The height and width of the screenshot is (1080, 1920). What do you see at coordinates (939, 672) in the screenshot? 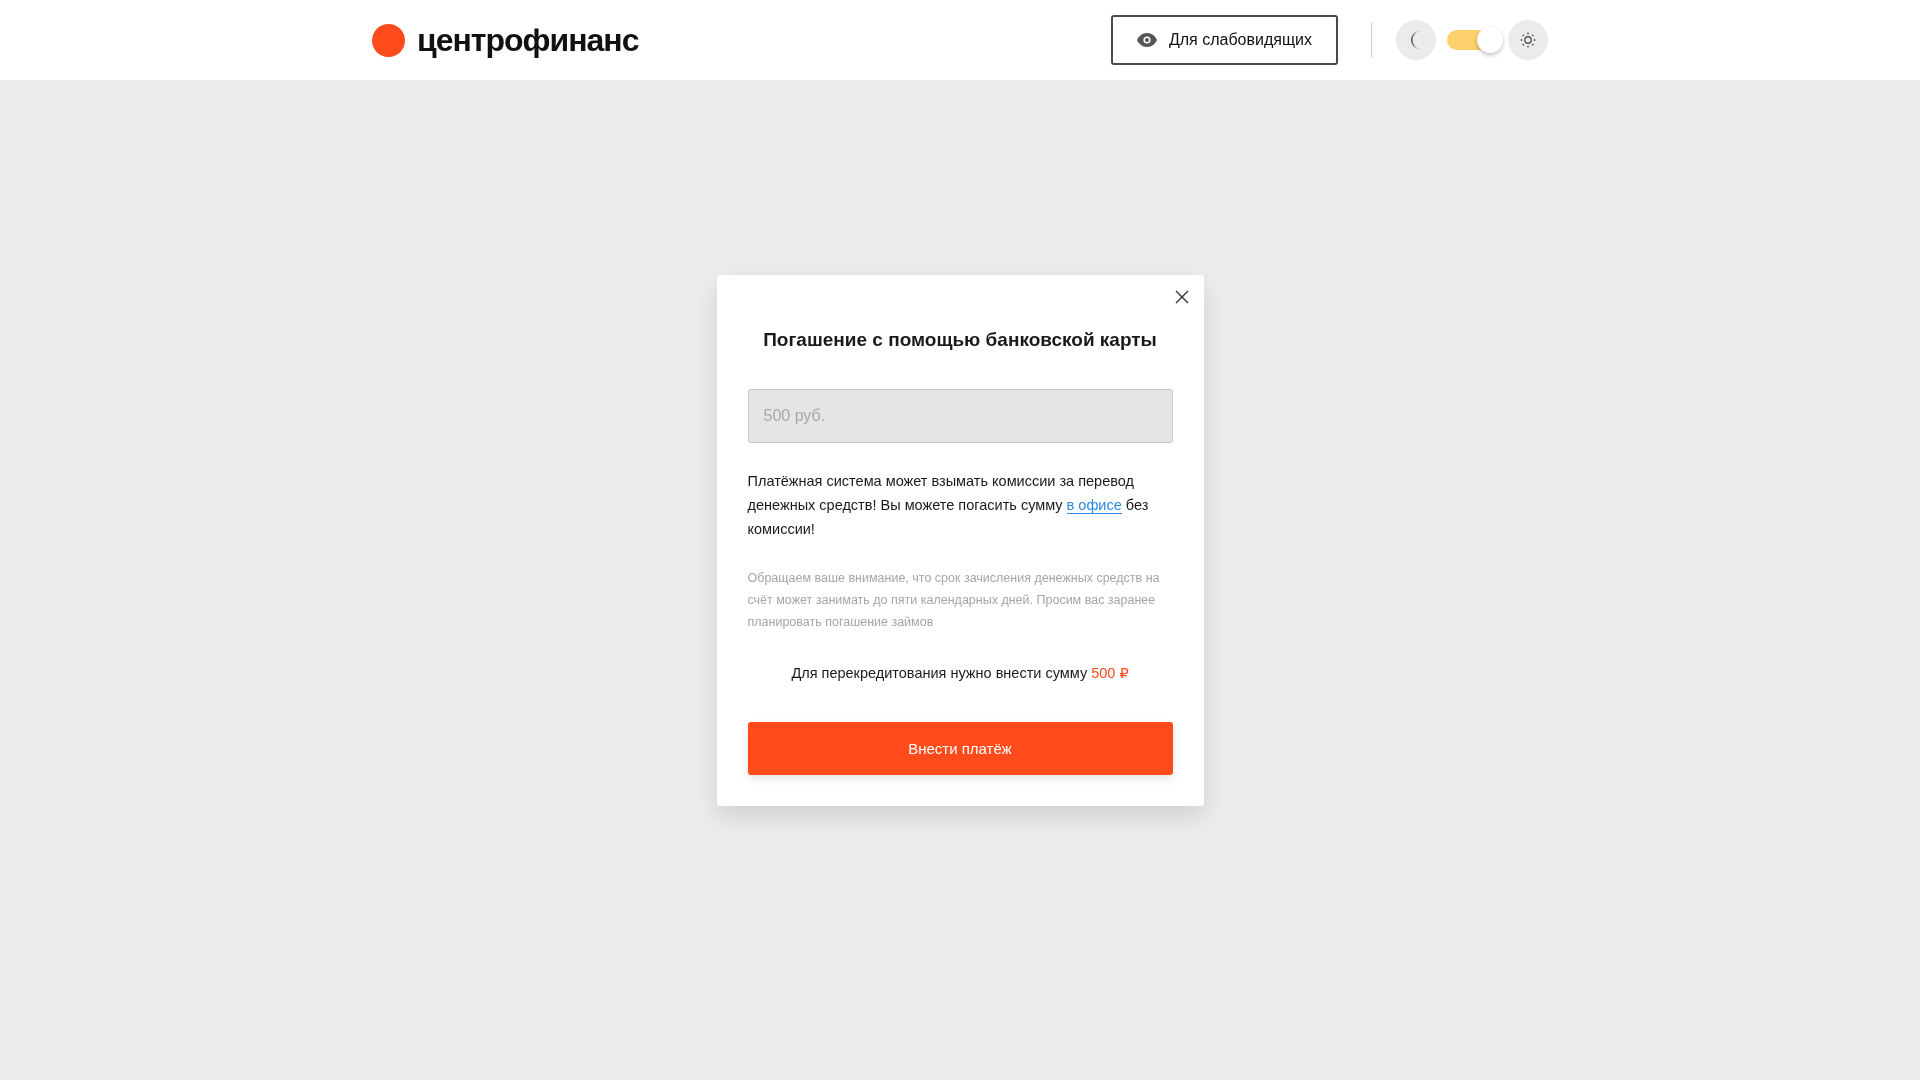
I see `required-sum-text: Для перекредитования нужно внести сумму` at bounding box center [939, 672].